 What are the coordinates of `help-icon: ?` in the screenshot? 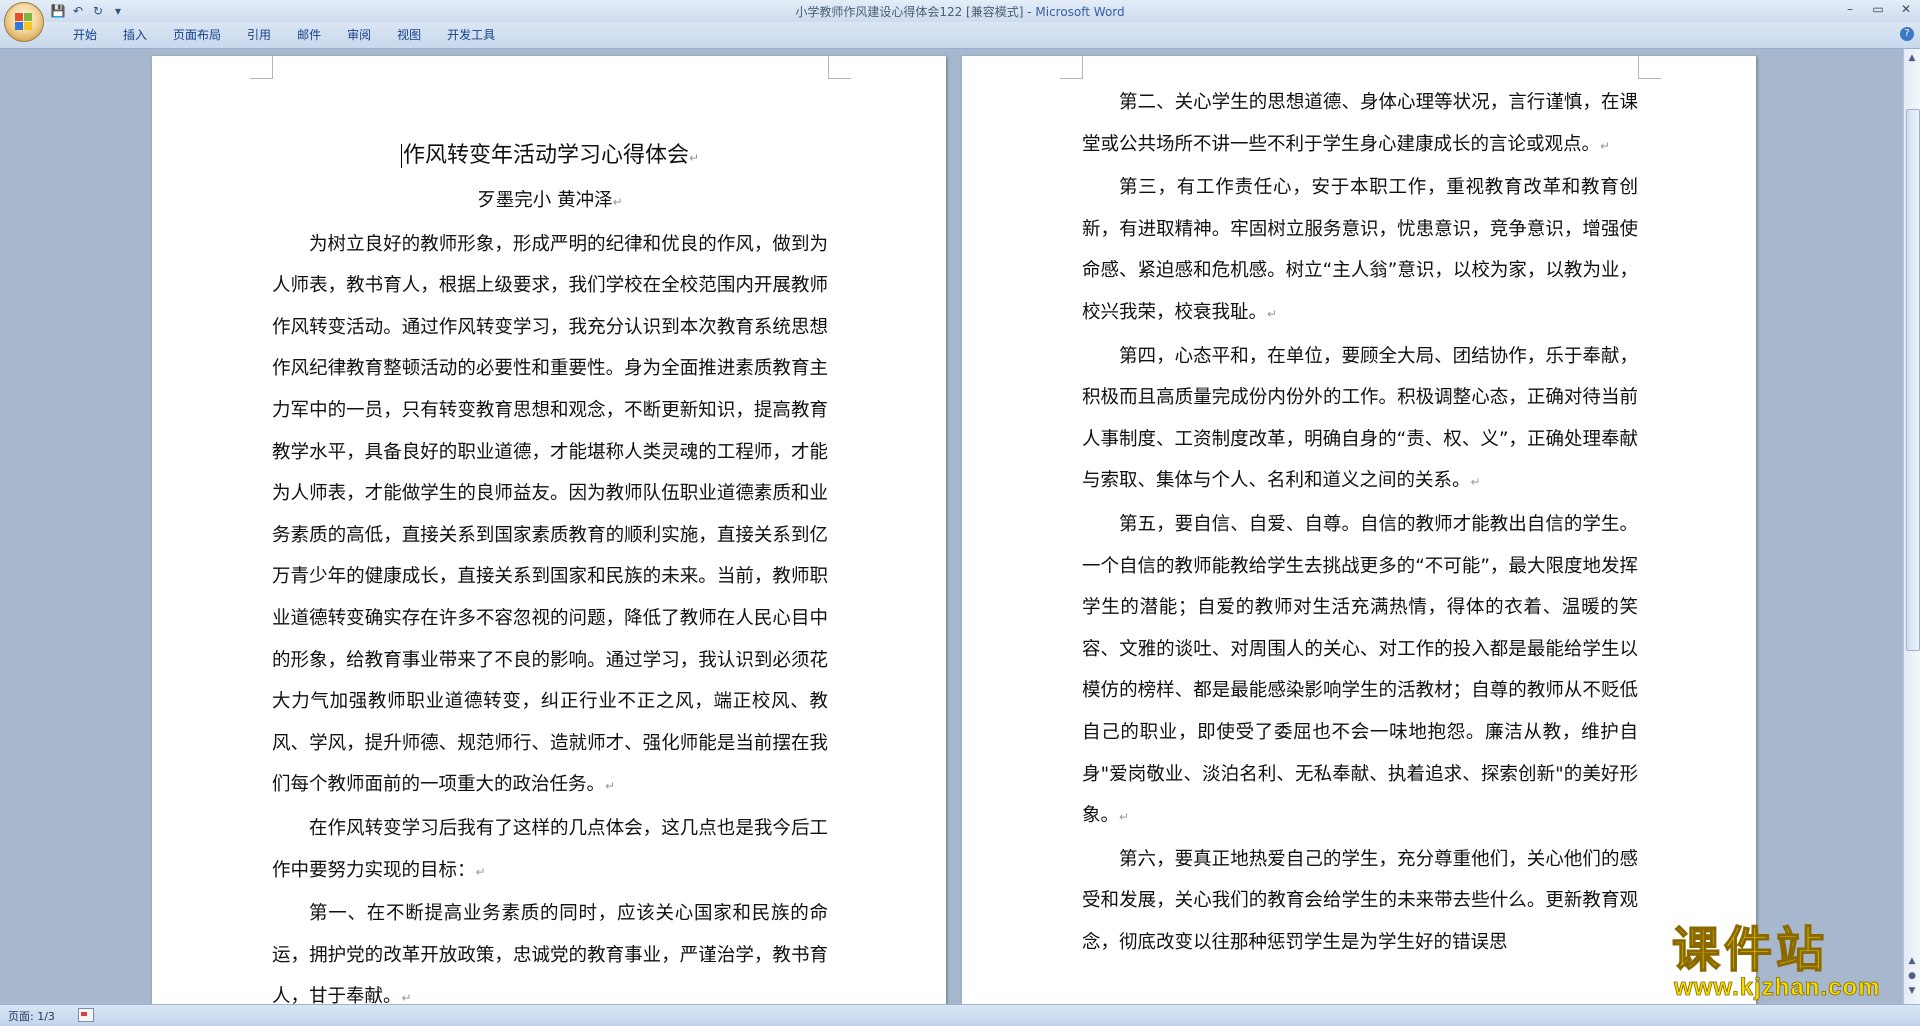 It's located at (1907, 34).